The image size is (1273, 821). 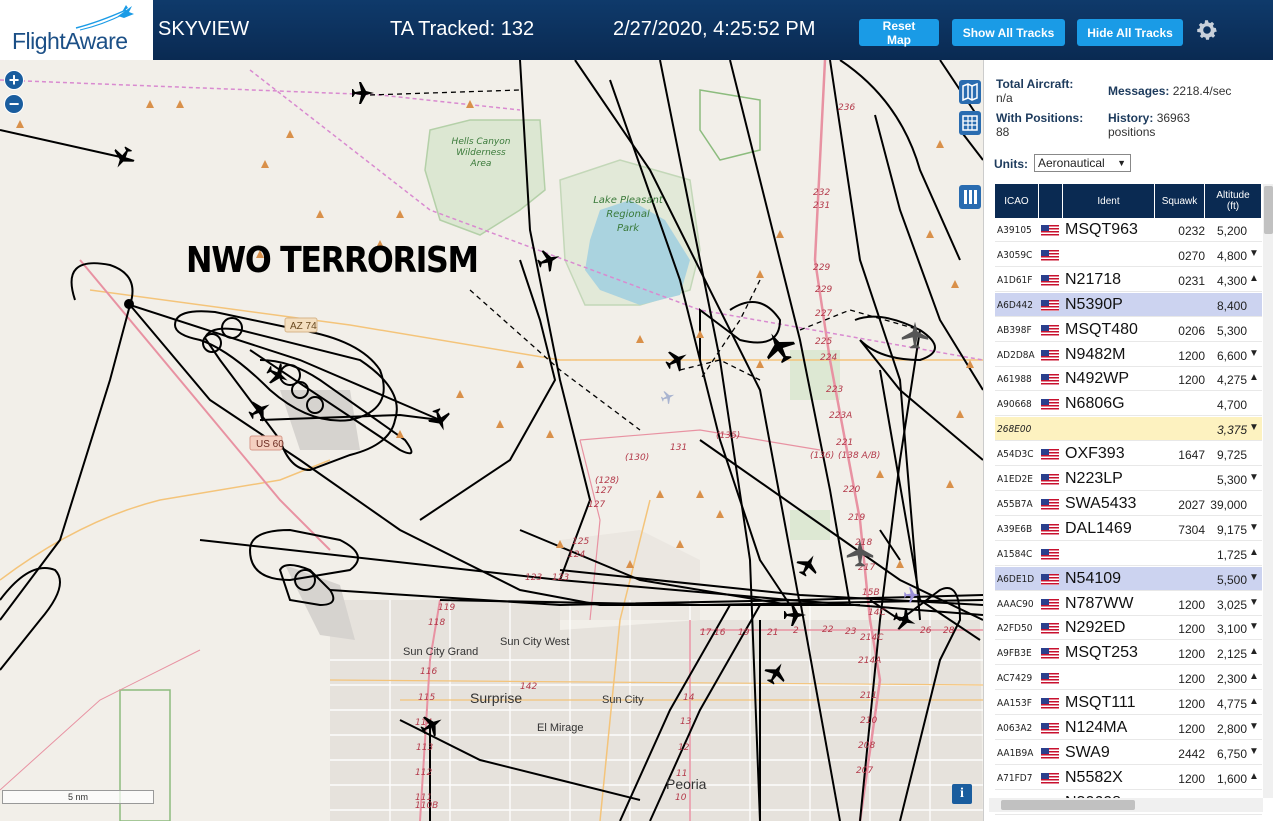 I want to click on table-row: A3059C 0270 4,800 ▼, so click(x=1128, y=255).